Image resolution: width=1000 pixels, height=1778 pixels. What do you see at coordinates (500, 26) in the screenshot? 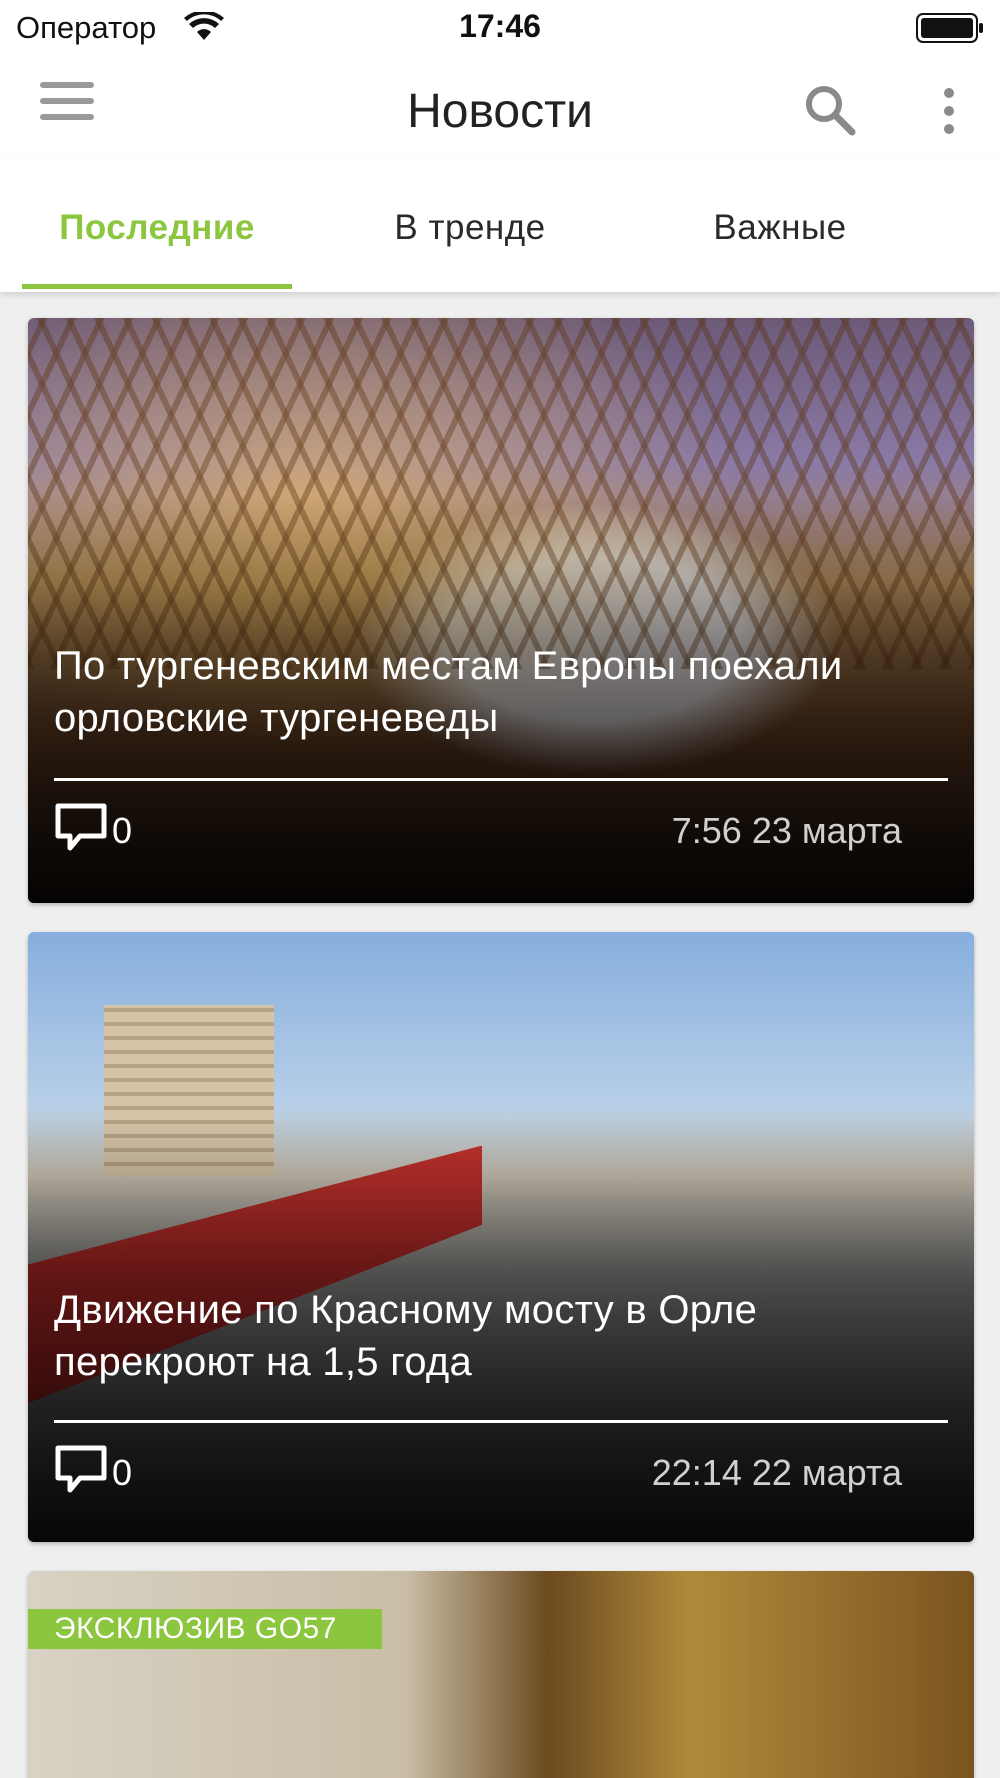
I see `clock: 17:46` at bounding box center [500, 26].